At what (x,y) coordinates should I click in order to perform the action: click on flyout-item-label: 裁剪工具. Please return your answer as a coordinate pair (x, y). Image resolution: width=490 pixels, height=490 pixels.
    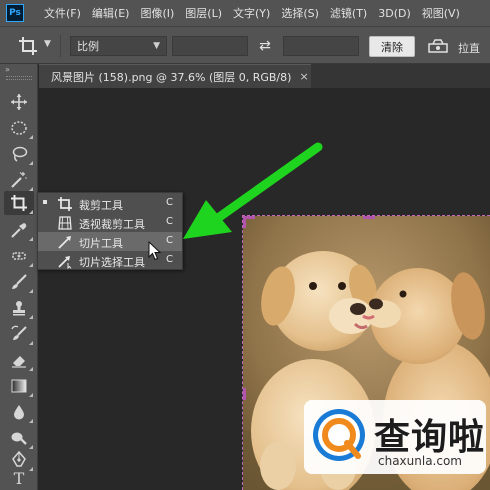
    Looking at the image, I should click on (101, 205).